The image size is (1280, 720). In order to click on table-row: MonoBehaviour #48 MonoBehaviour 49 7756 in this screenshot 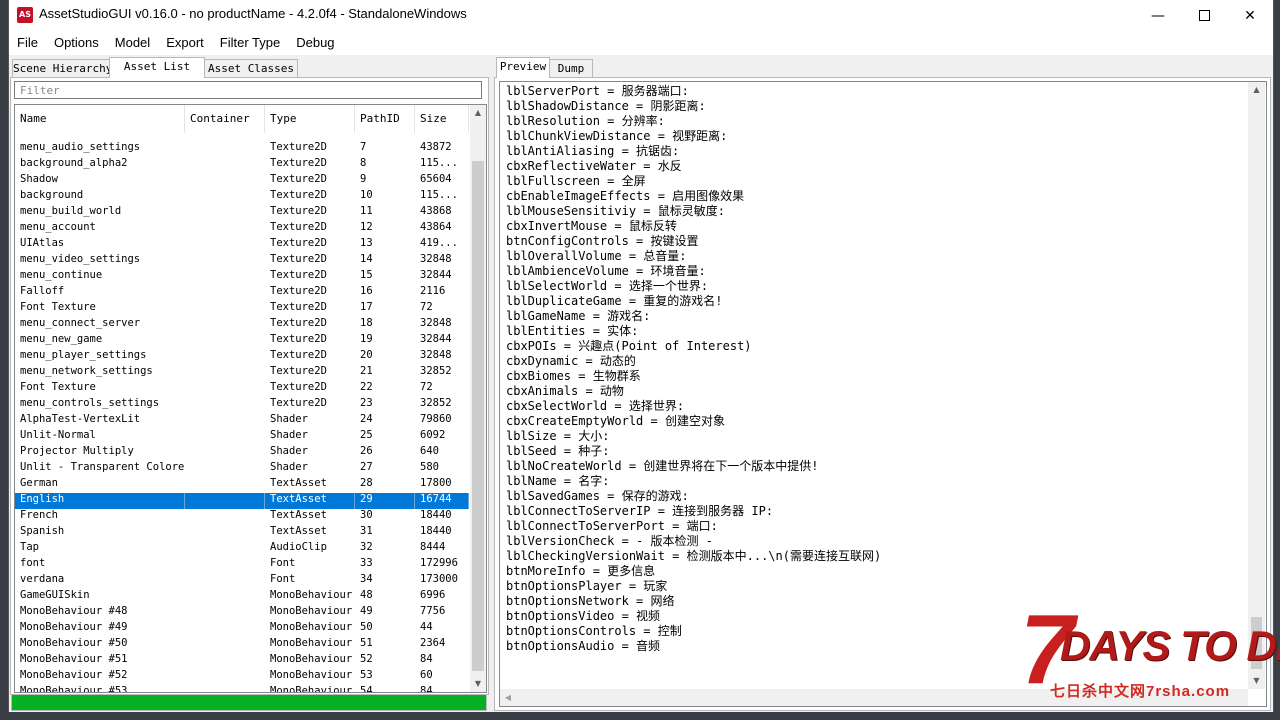, I will do `click(242, 613)`.